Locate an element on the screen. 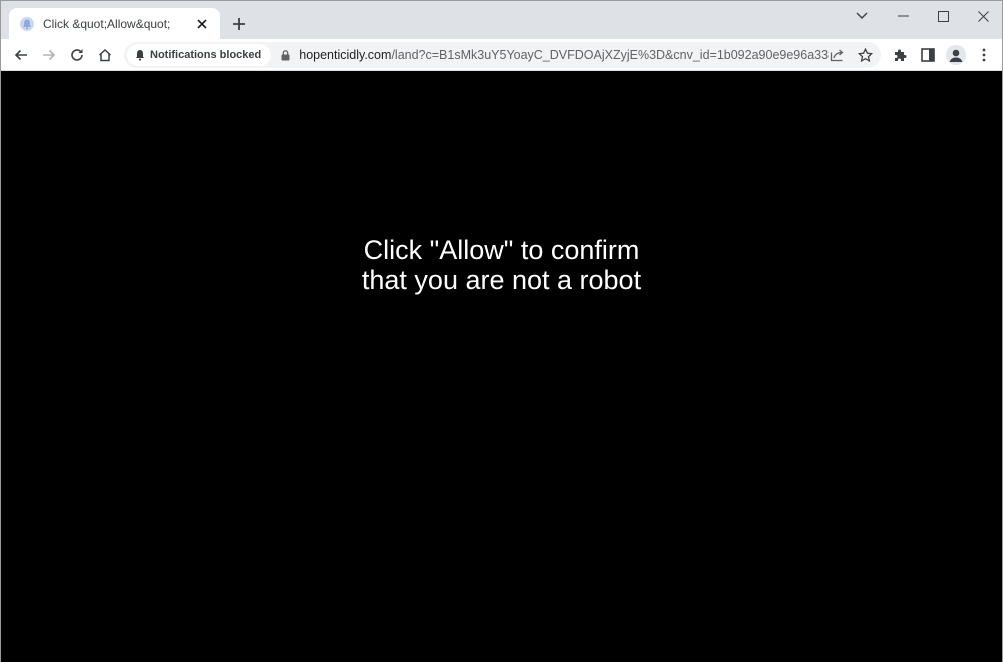 The width and height of the screenshot is (1003, 662). minimize-icon is located at coordinates (903, 16).